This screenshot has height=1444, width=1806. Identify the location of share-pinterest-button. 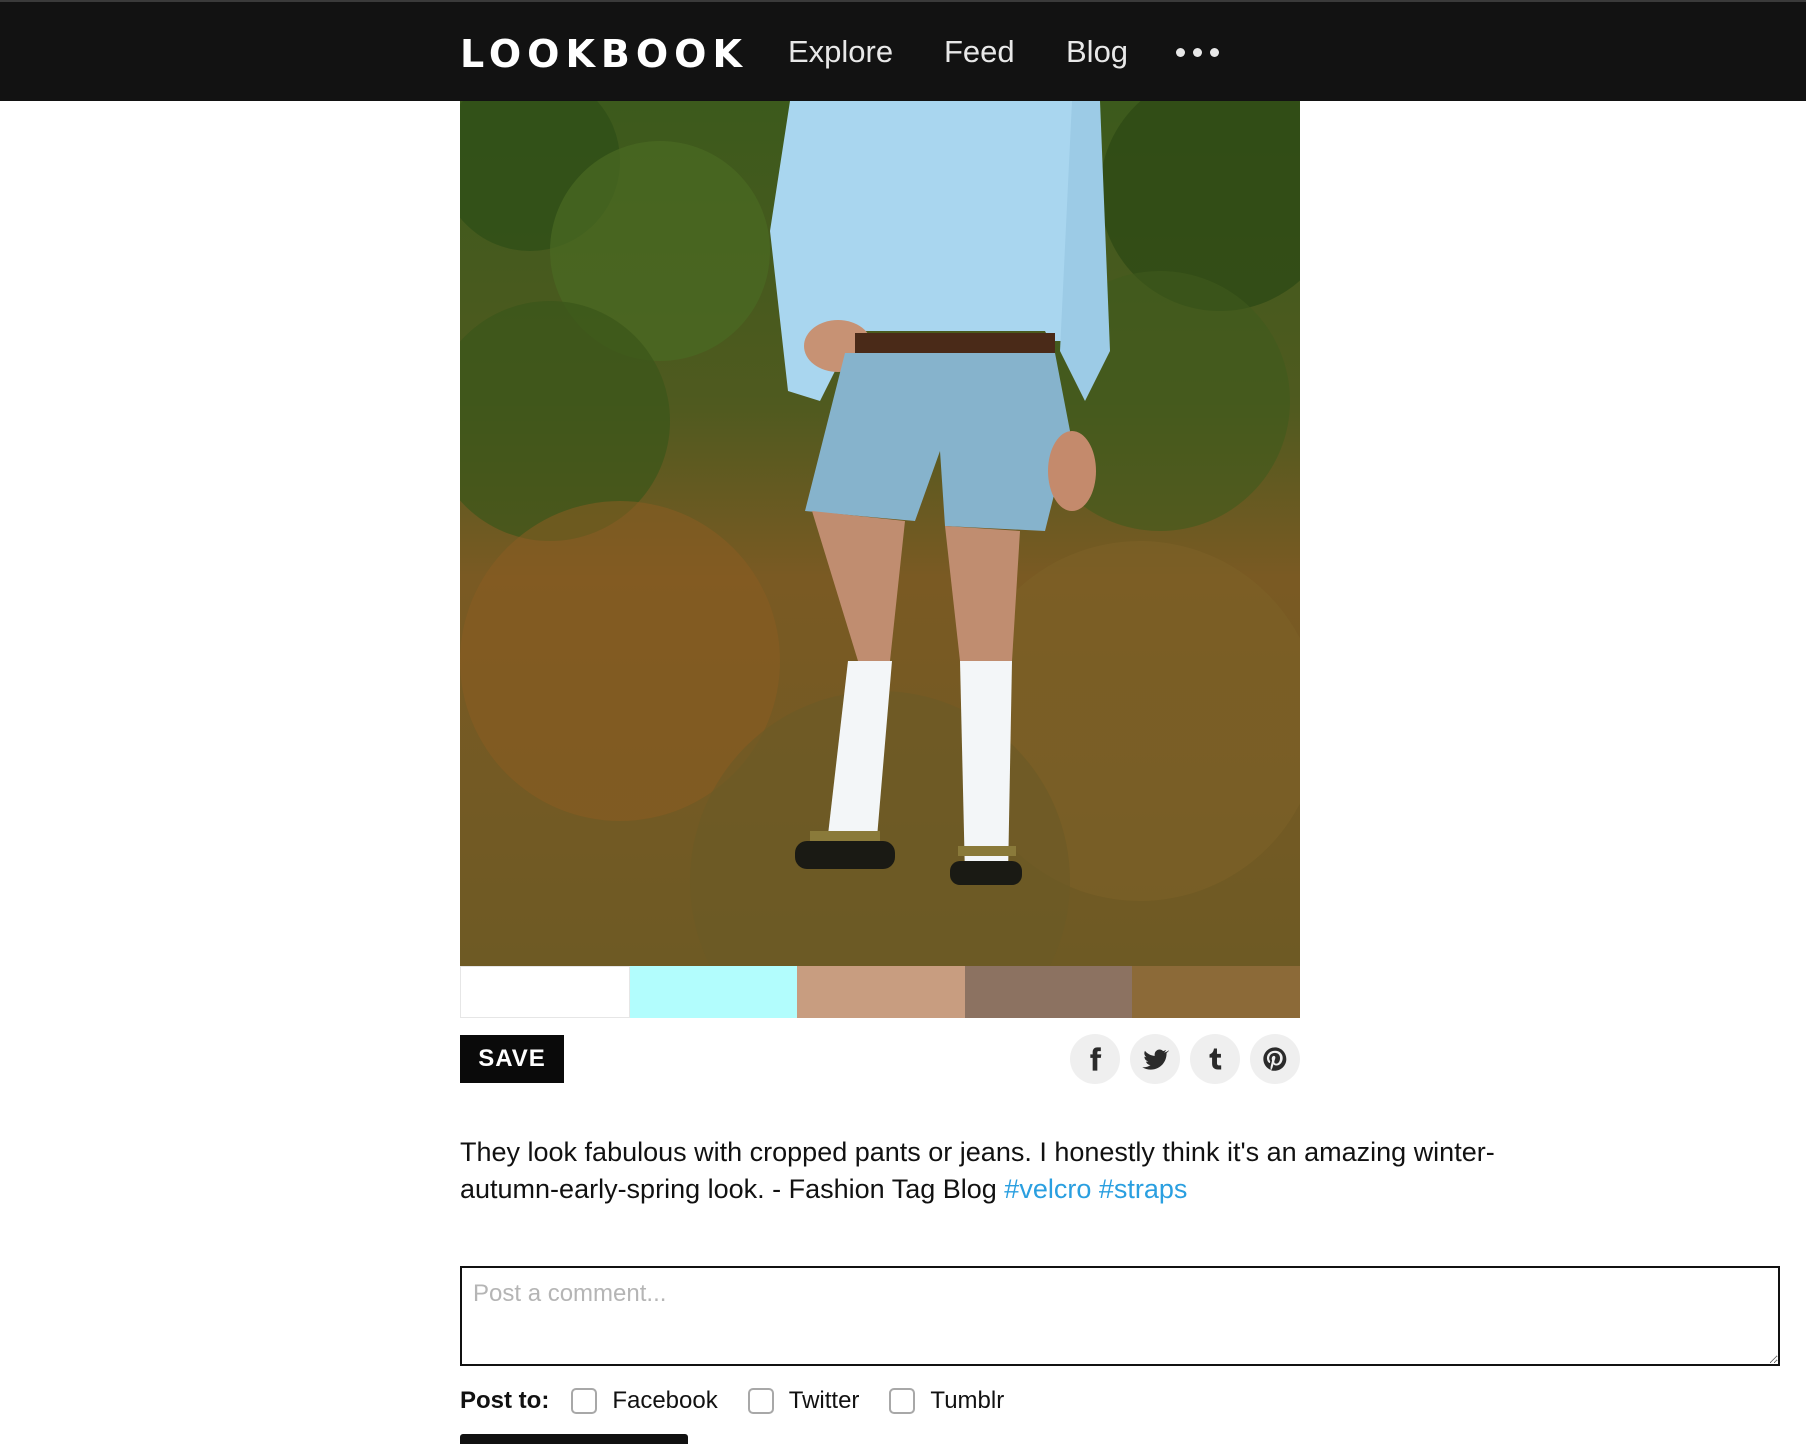
(1275, 1059).